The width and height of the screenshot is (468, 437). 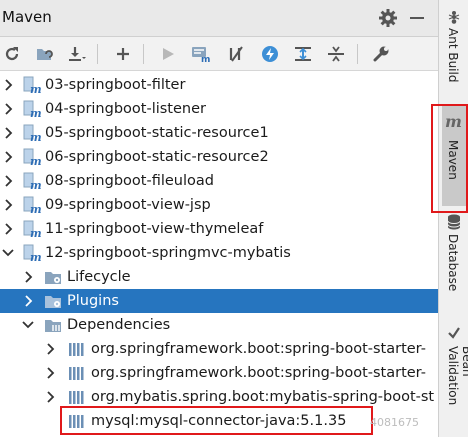 What do you see at coordinates (123, 54) in the screenshot?
I see `add-icon` at bounding box center [123, 54].